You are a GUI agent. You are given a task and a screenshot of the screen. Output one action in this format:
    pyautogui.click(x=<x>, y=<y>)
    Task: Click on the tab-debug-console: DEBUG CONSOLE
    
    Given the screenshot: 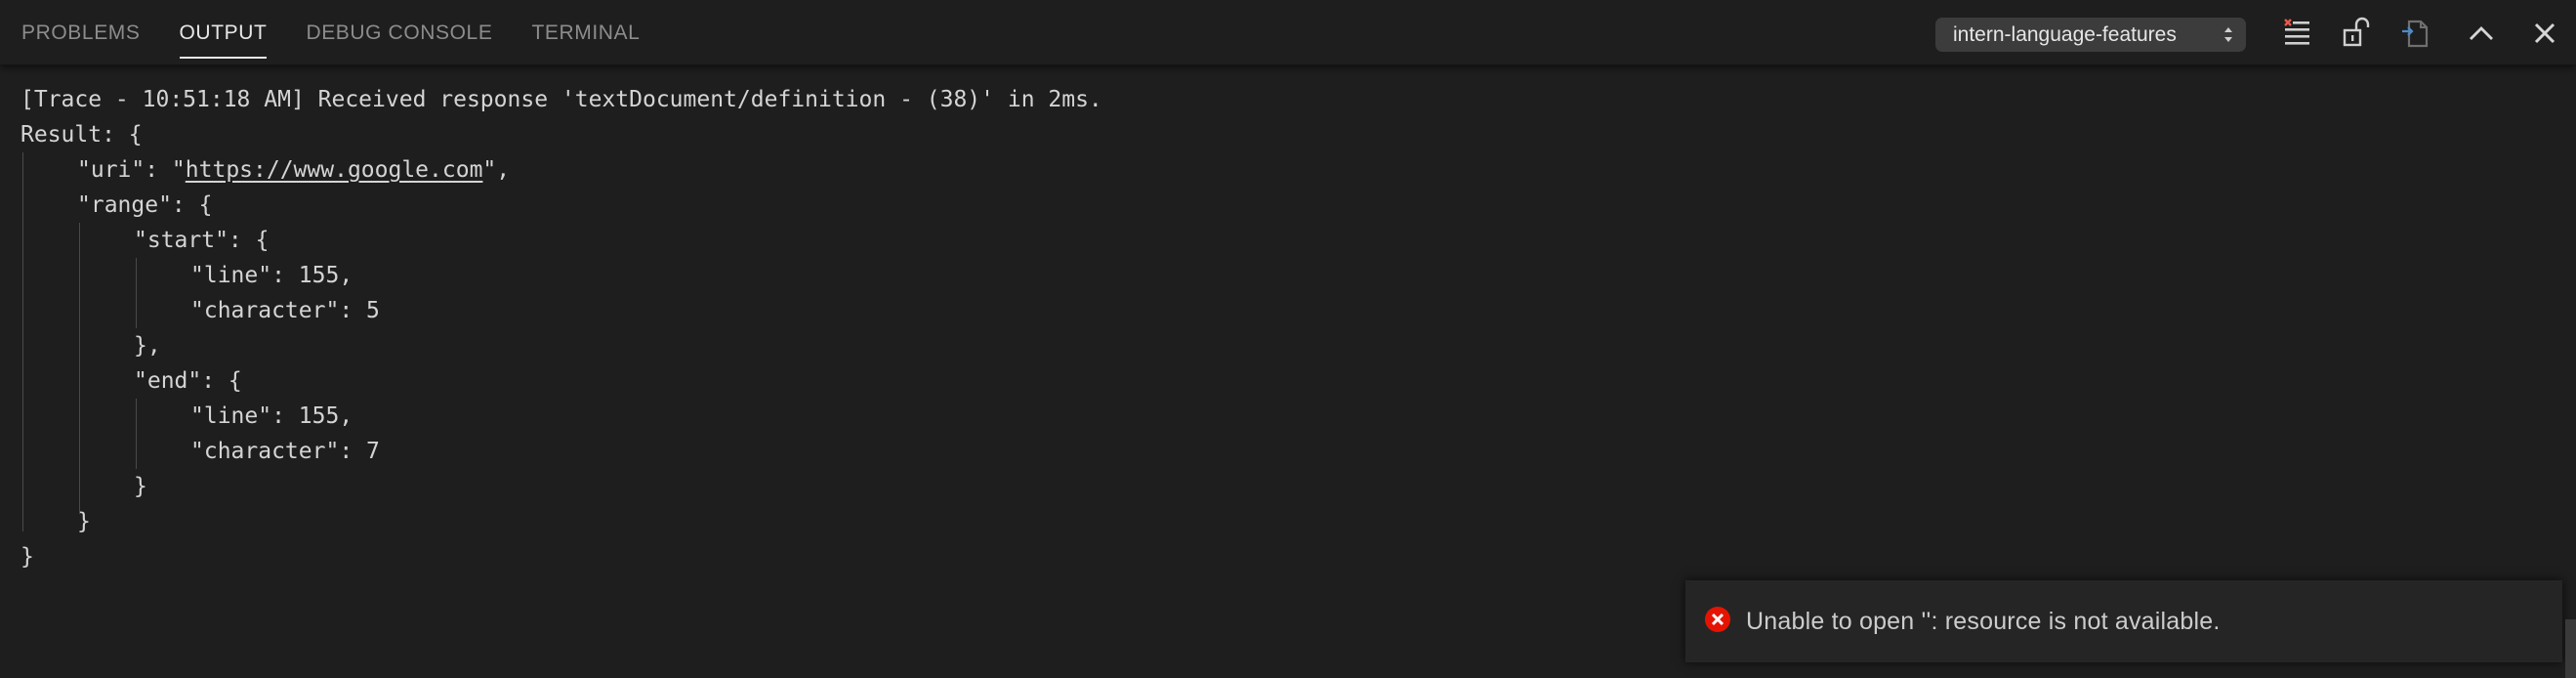 What is the action you would take?
    pyautogui.click(x=399, y=32)
    